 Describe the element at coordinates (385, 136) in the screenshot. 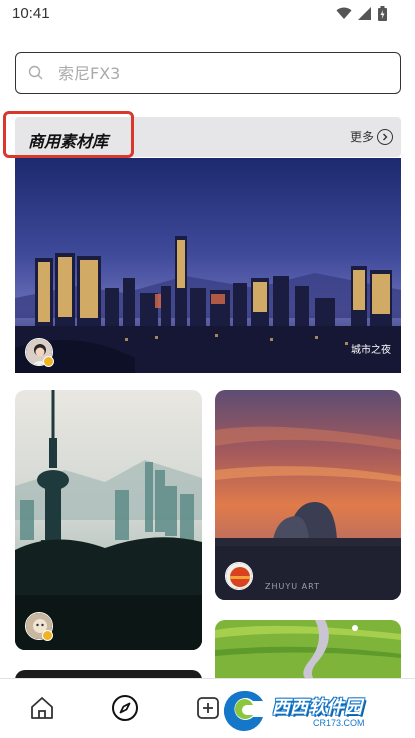

I see `chevron-right-icon` at that location.